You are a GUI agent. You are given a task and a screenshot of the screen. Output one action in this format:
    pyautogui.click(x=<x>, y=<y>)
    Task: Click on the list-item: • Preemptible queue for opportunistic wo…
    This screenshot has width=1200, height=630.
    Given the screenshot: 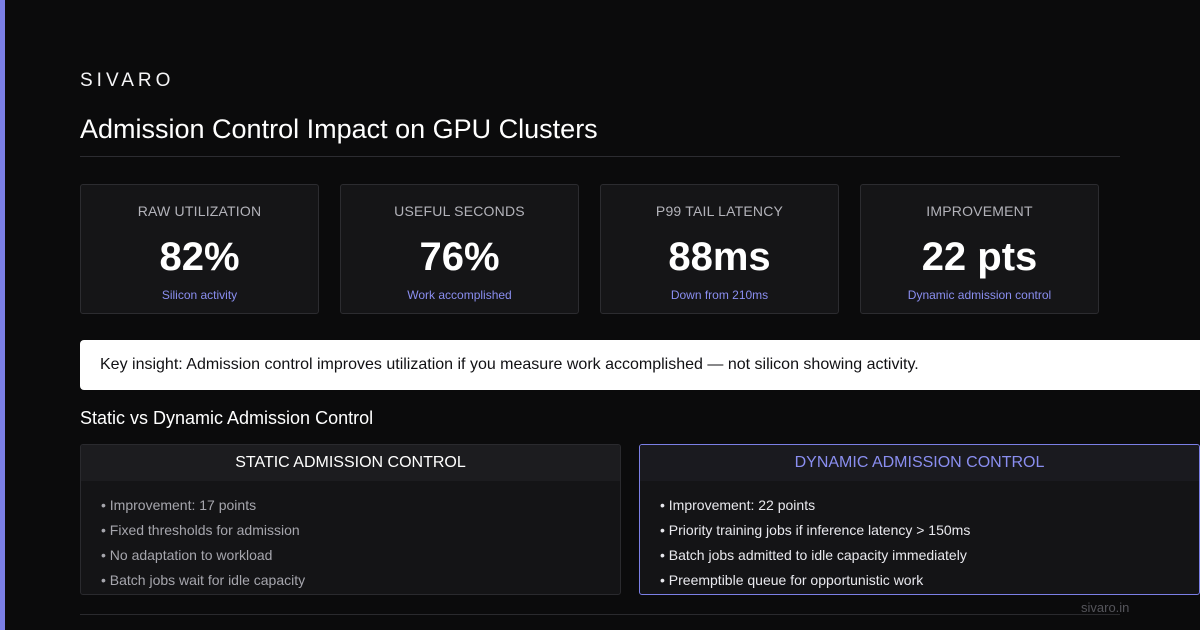 What is the action you would take?
    pyautogui.click(x=792, y=580)
    